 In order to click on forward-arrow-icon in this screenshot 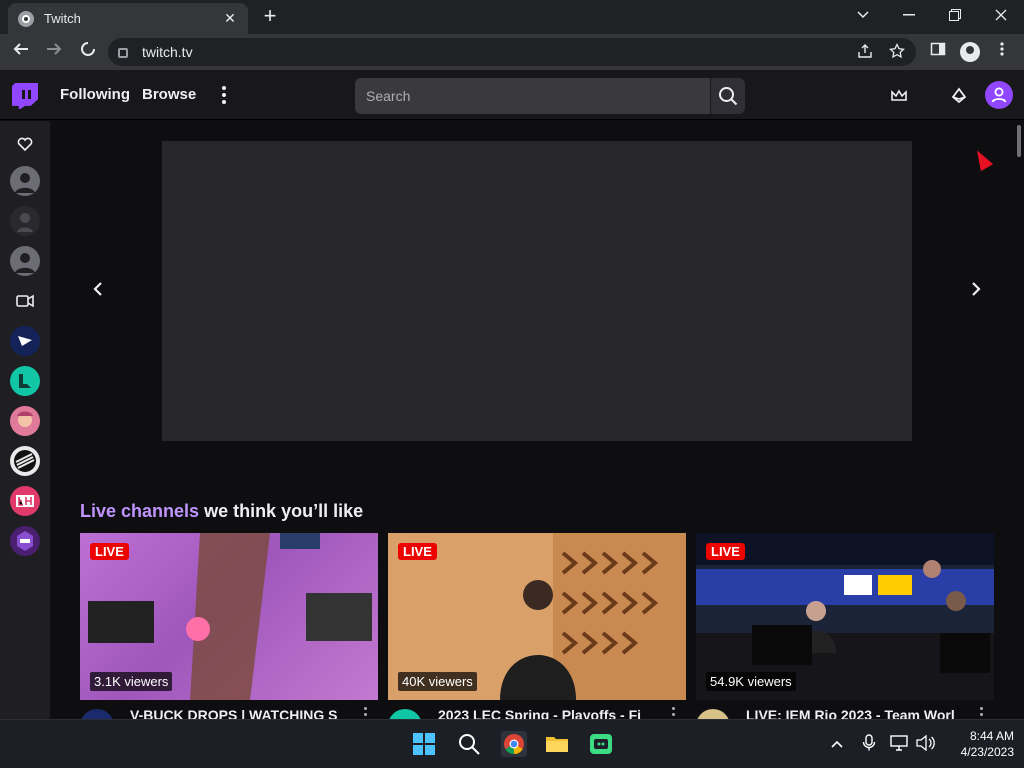, I will do `click(54, 52)`.